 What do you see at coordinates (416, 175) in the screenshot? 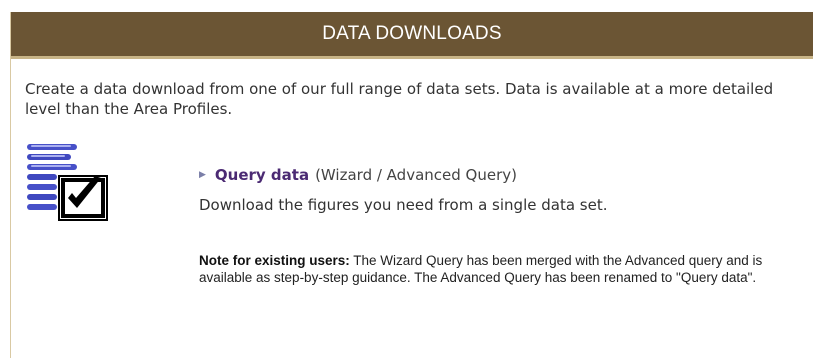
I see `query-data-subtitle: (Wizard / Advanced Query)` at bounding box center [416, 175].